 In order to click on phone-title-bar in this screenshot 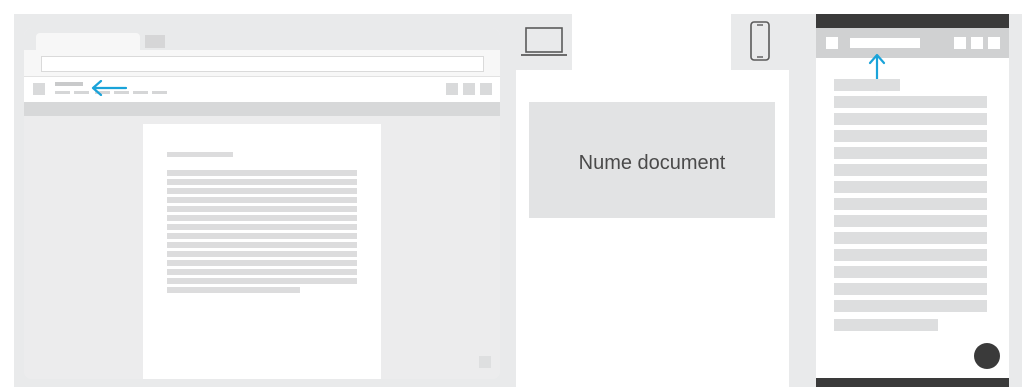, I will do `click(885, 43)`.